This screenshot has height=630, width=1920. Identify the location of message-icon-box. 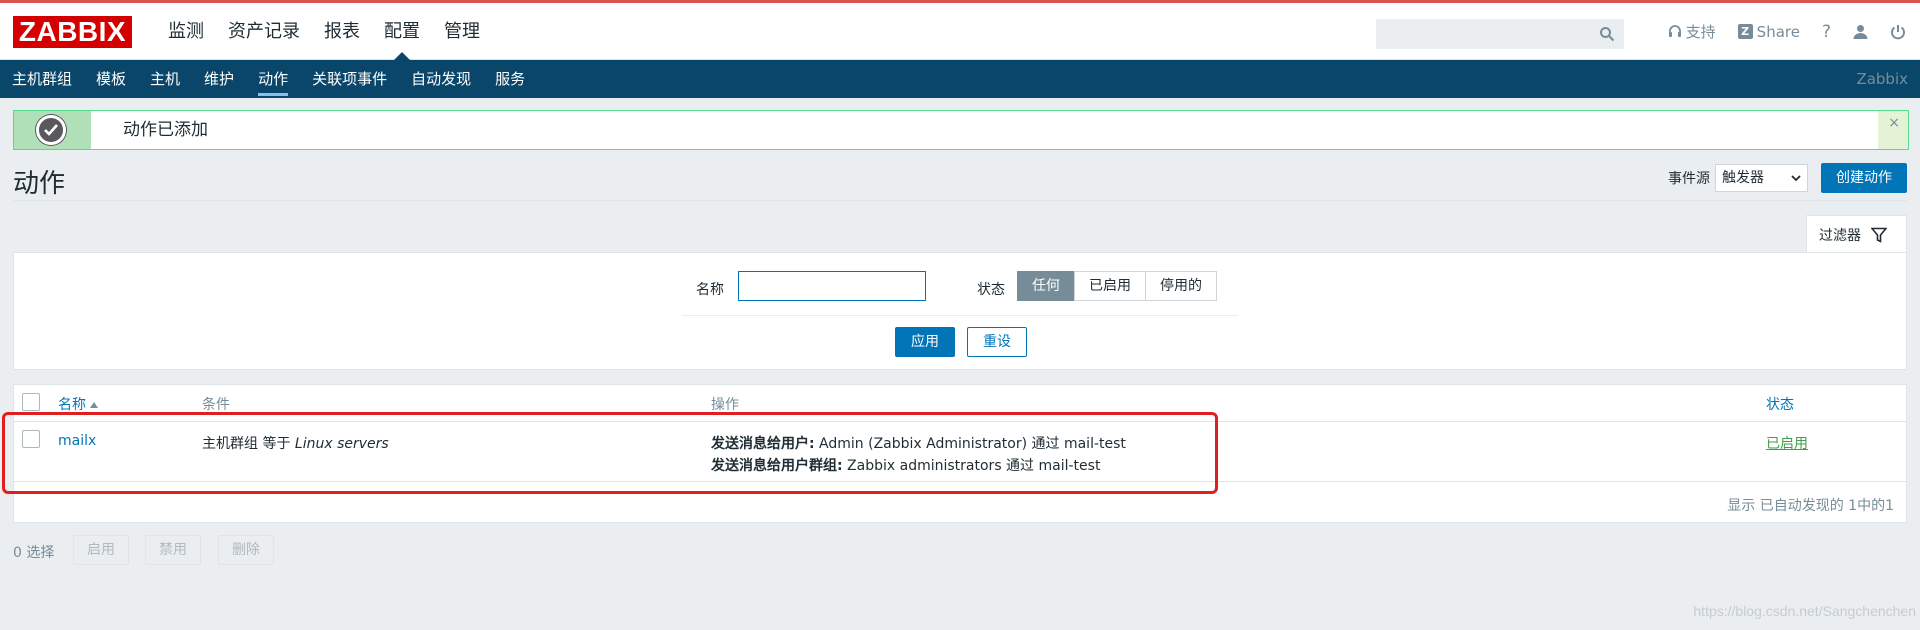
(52, 130).